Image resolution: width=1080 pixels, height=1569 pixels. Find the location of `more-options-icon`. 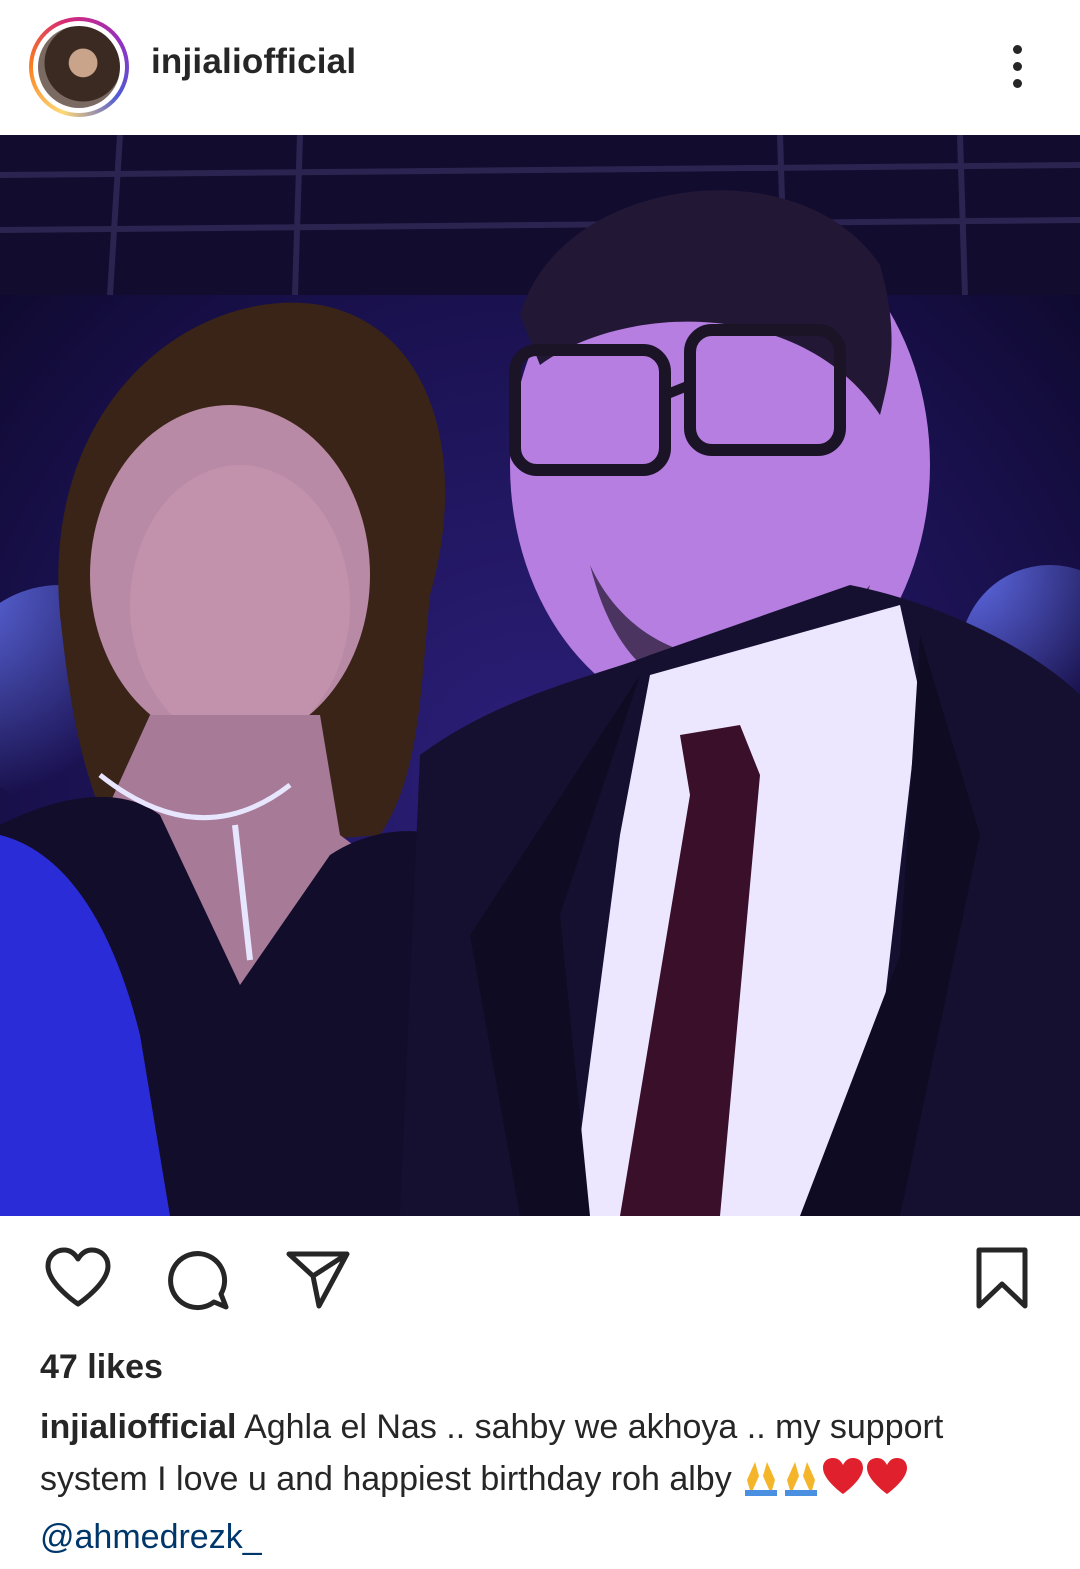

more-options-icon is located at coordinates (1018, 66).